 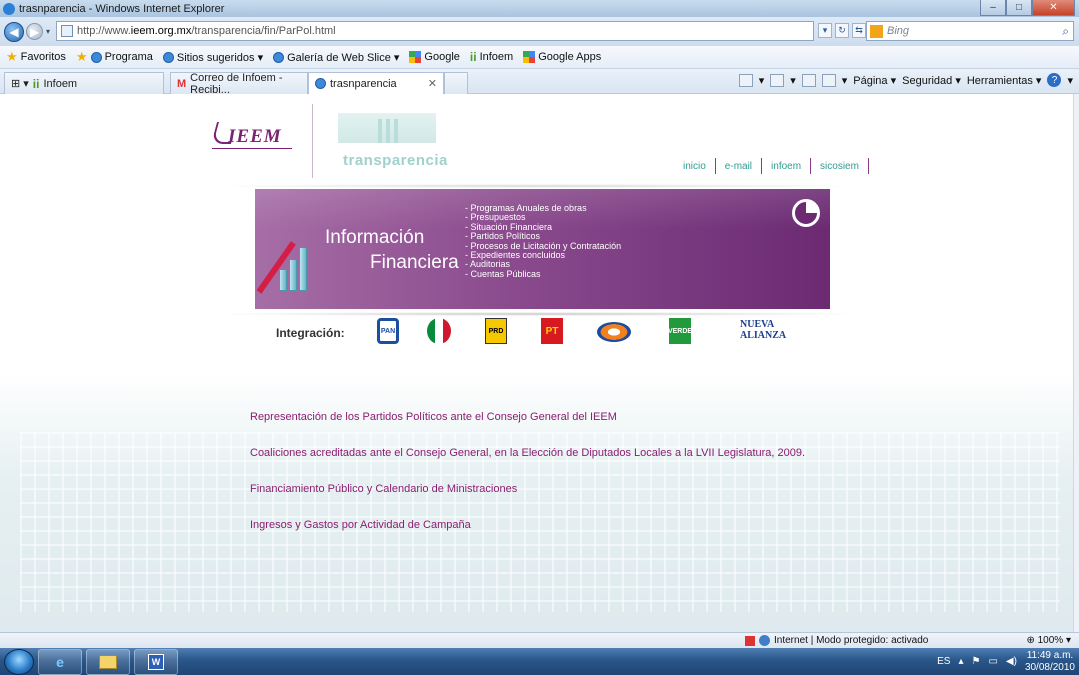 I want to click on network-icon: ▭, so click(x=992, y=661).